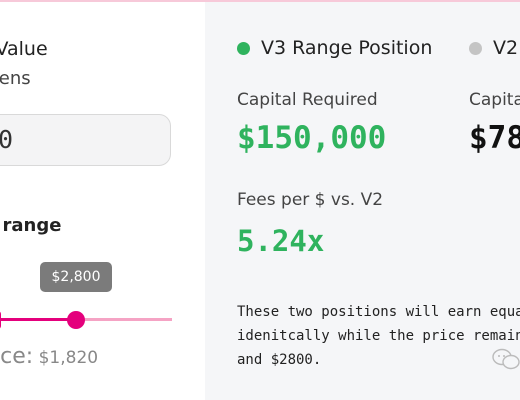 This screenshot has width=520, height=400. Describe the element at coordinates (475, 48) in the screenshot. I see `v2-status-dot` at that location.